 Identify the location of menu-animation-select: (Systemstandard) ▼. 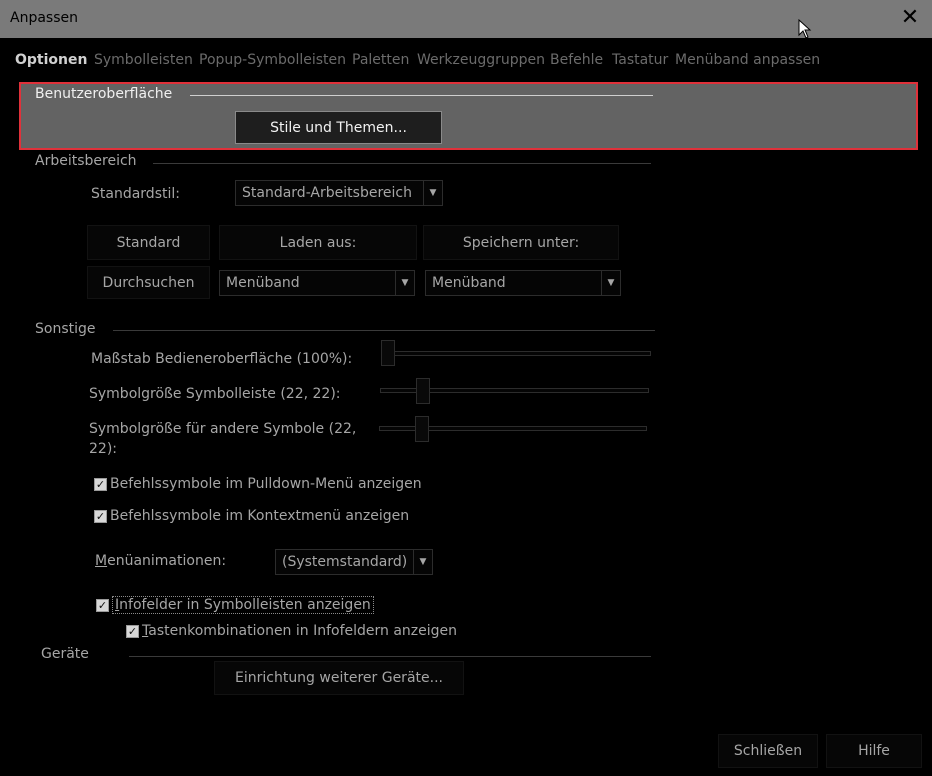
(354, 562).